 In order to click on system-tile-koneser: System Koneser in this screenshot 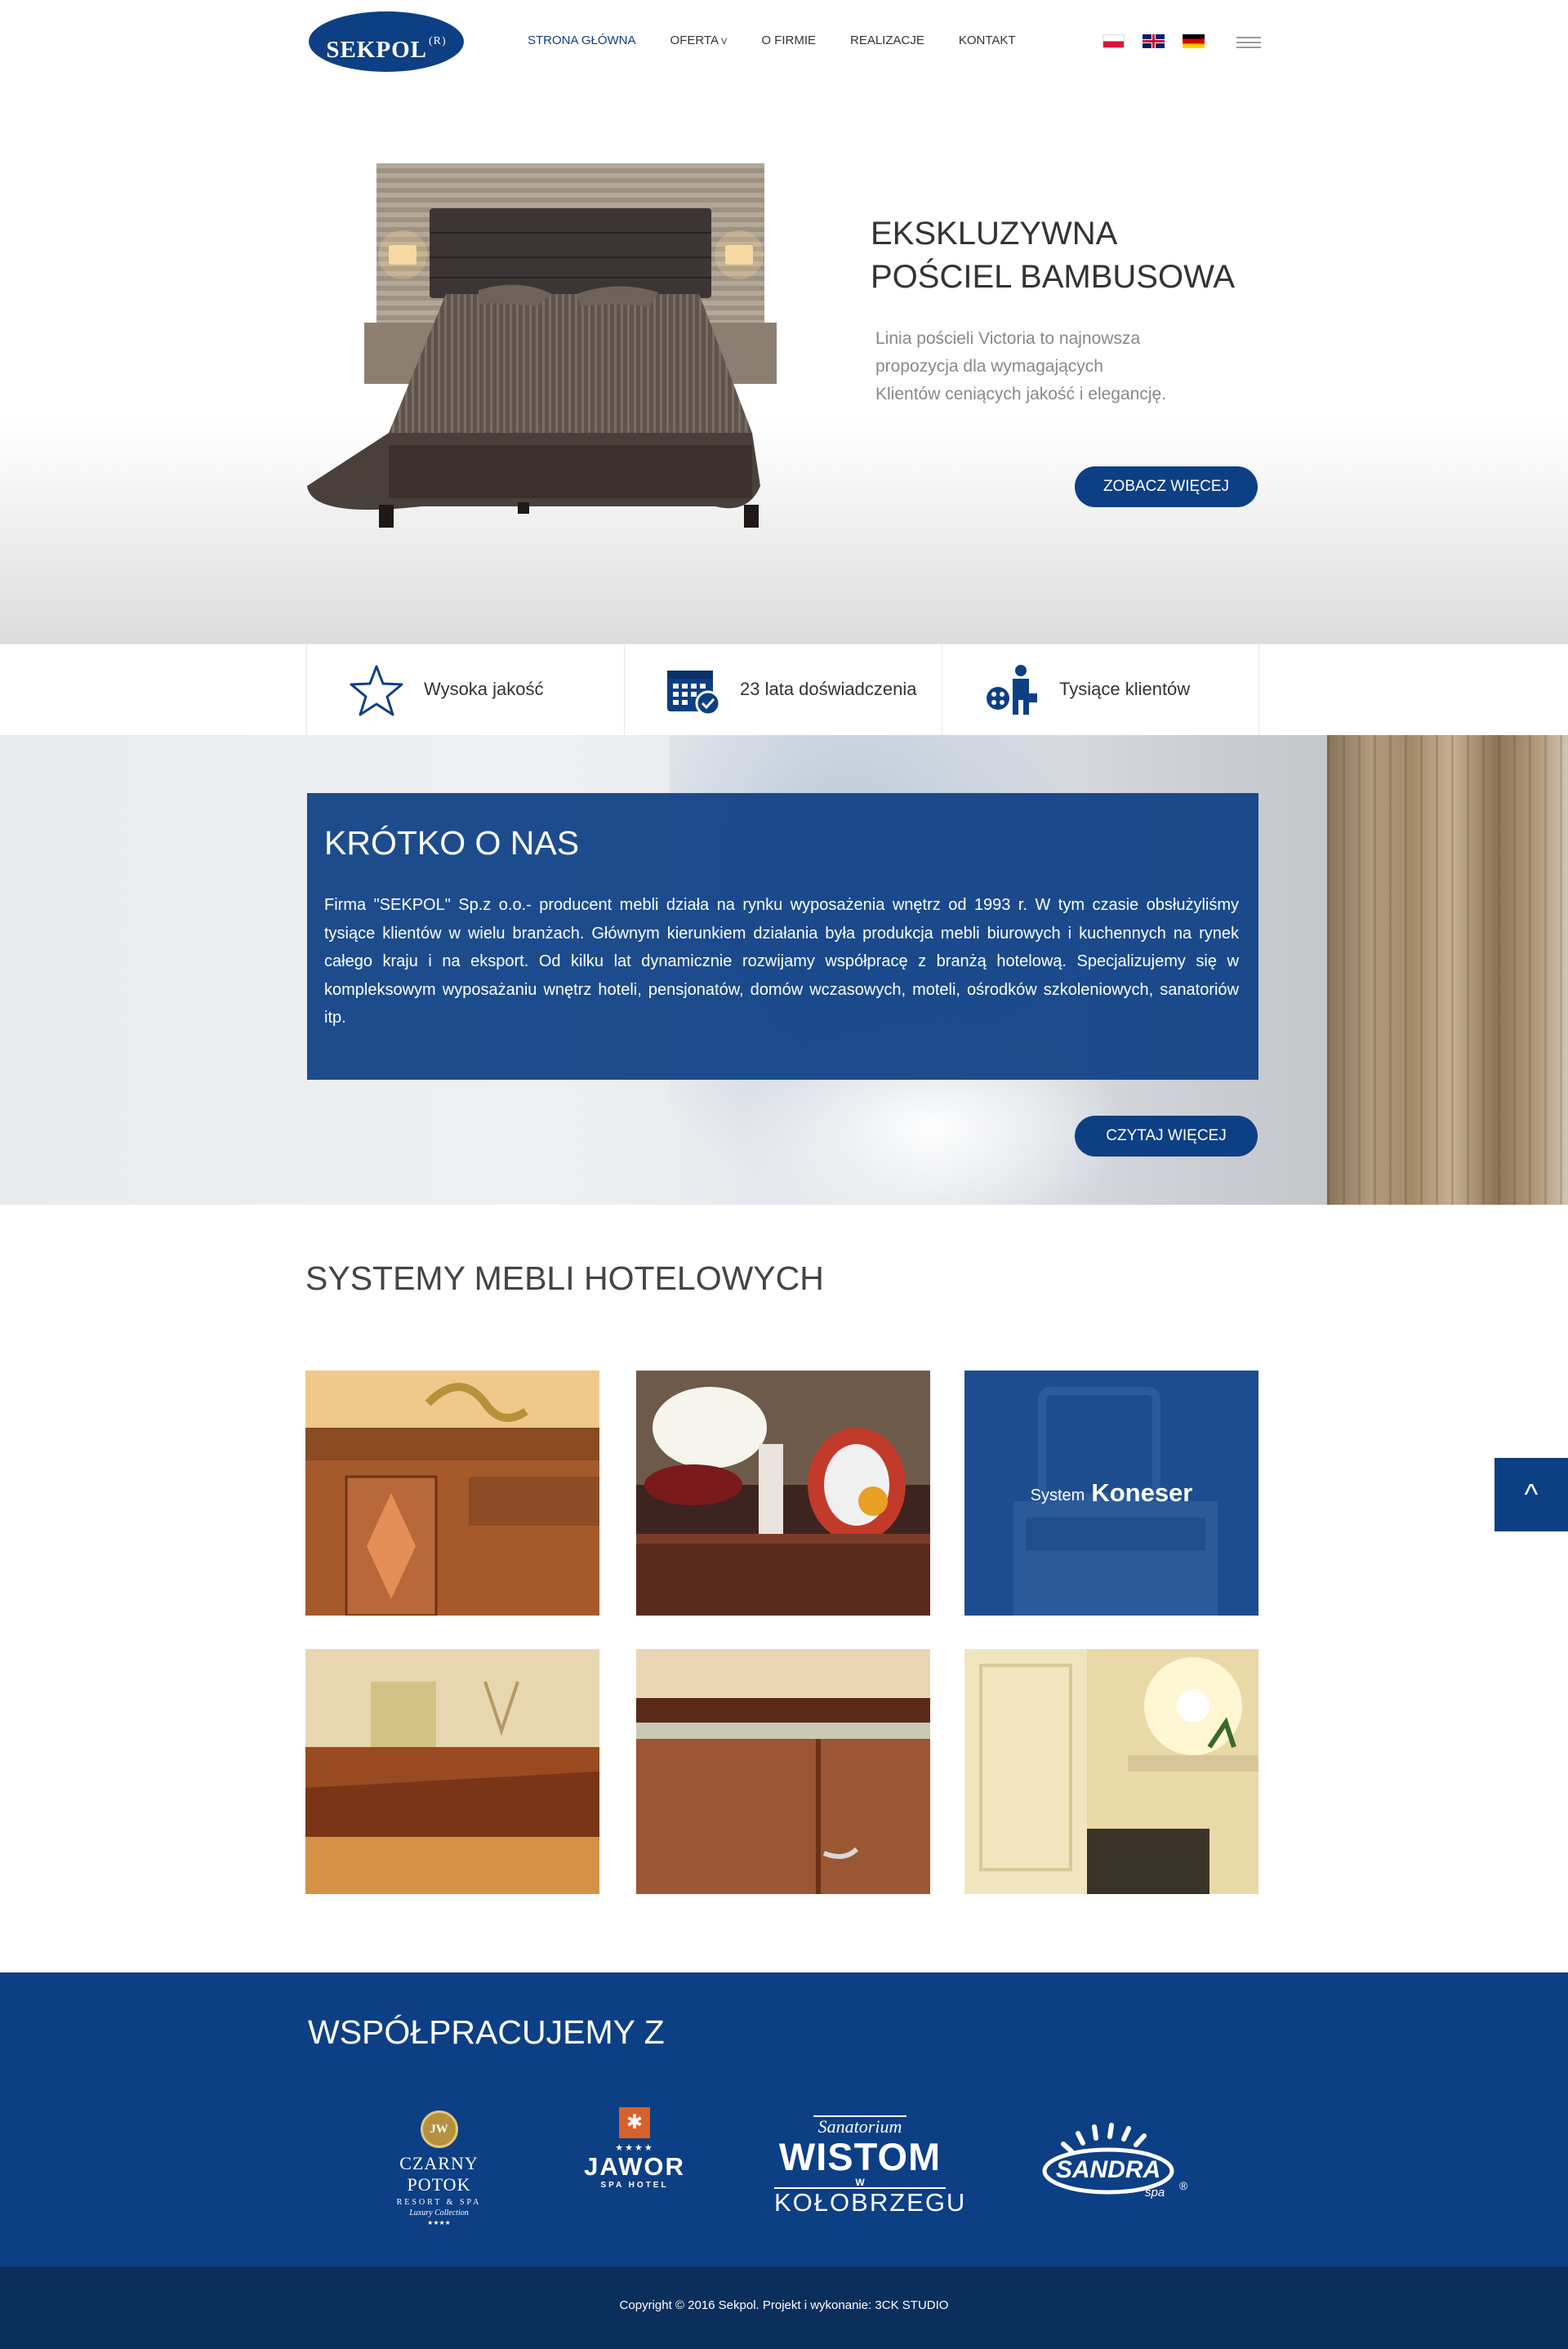, I will do `click(1111, 1493)`.